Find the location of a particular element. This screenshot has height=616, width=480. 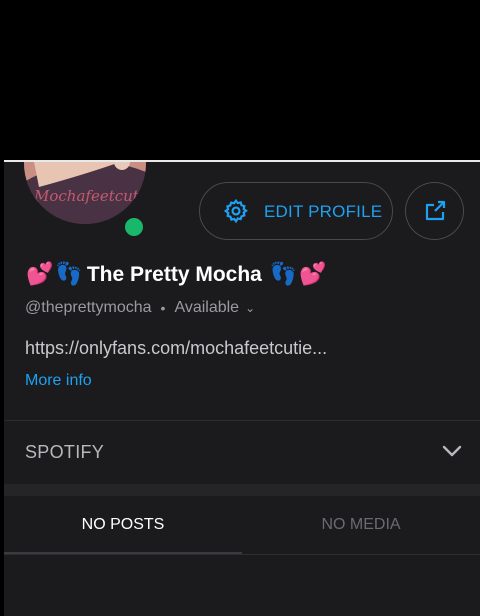

avatar: Mochafeetcutie is located at coordinates (85, 192).